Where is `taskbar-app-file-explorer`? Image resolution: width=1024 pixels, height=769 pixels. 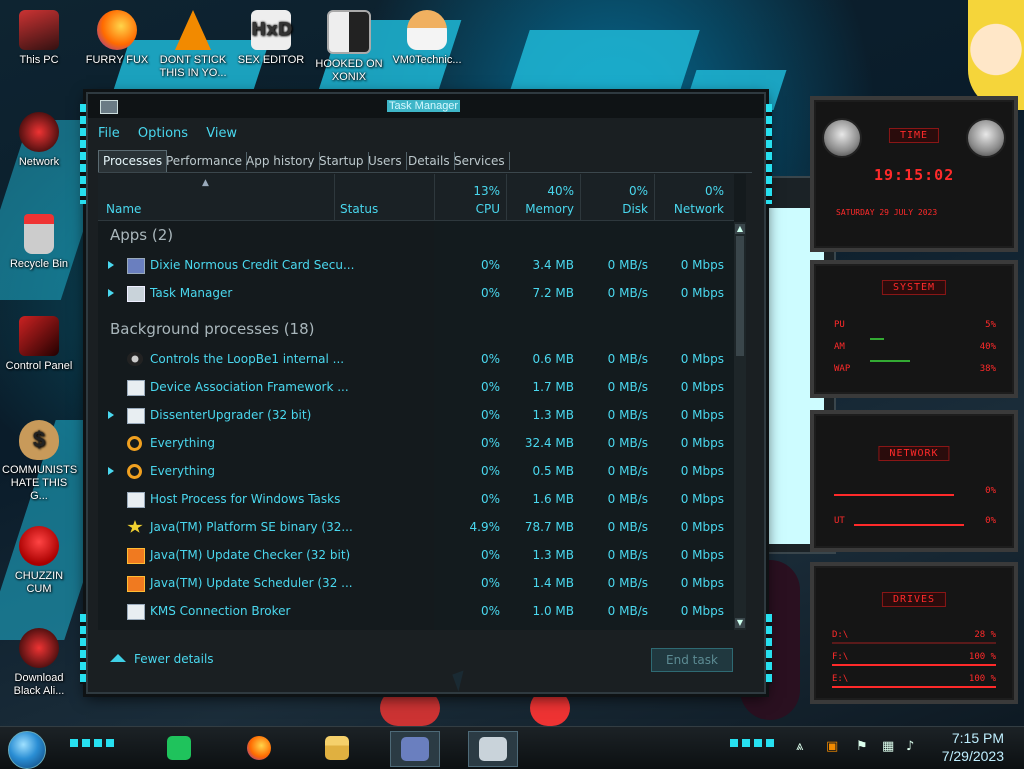
taskbar-app-file-explorer is located at coordinates (336, 748).